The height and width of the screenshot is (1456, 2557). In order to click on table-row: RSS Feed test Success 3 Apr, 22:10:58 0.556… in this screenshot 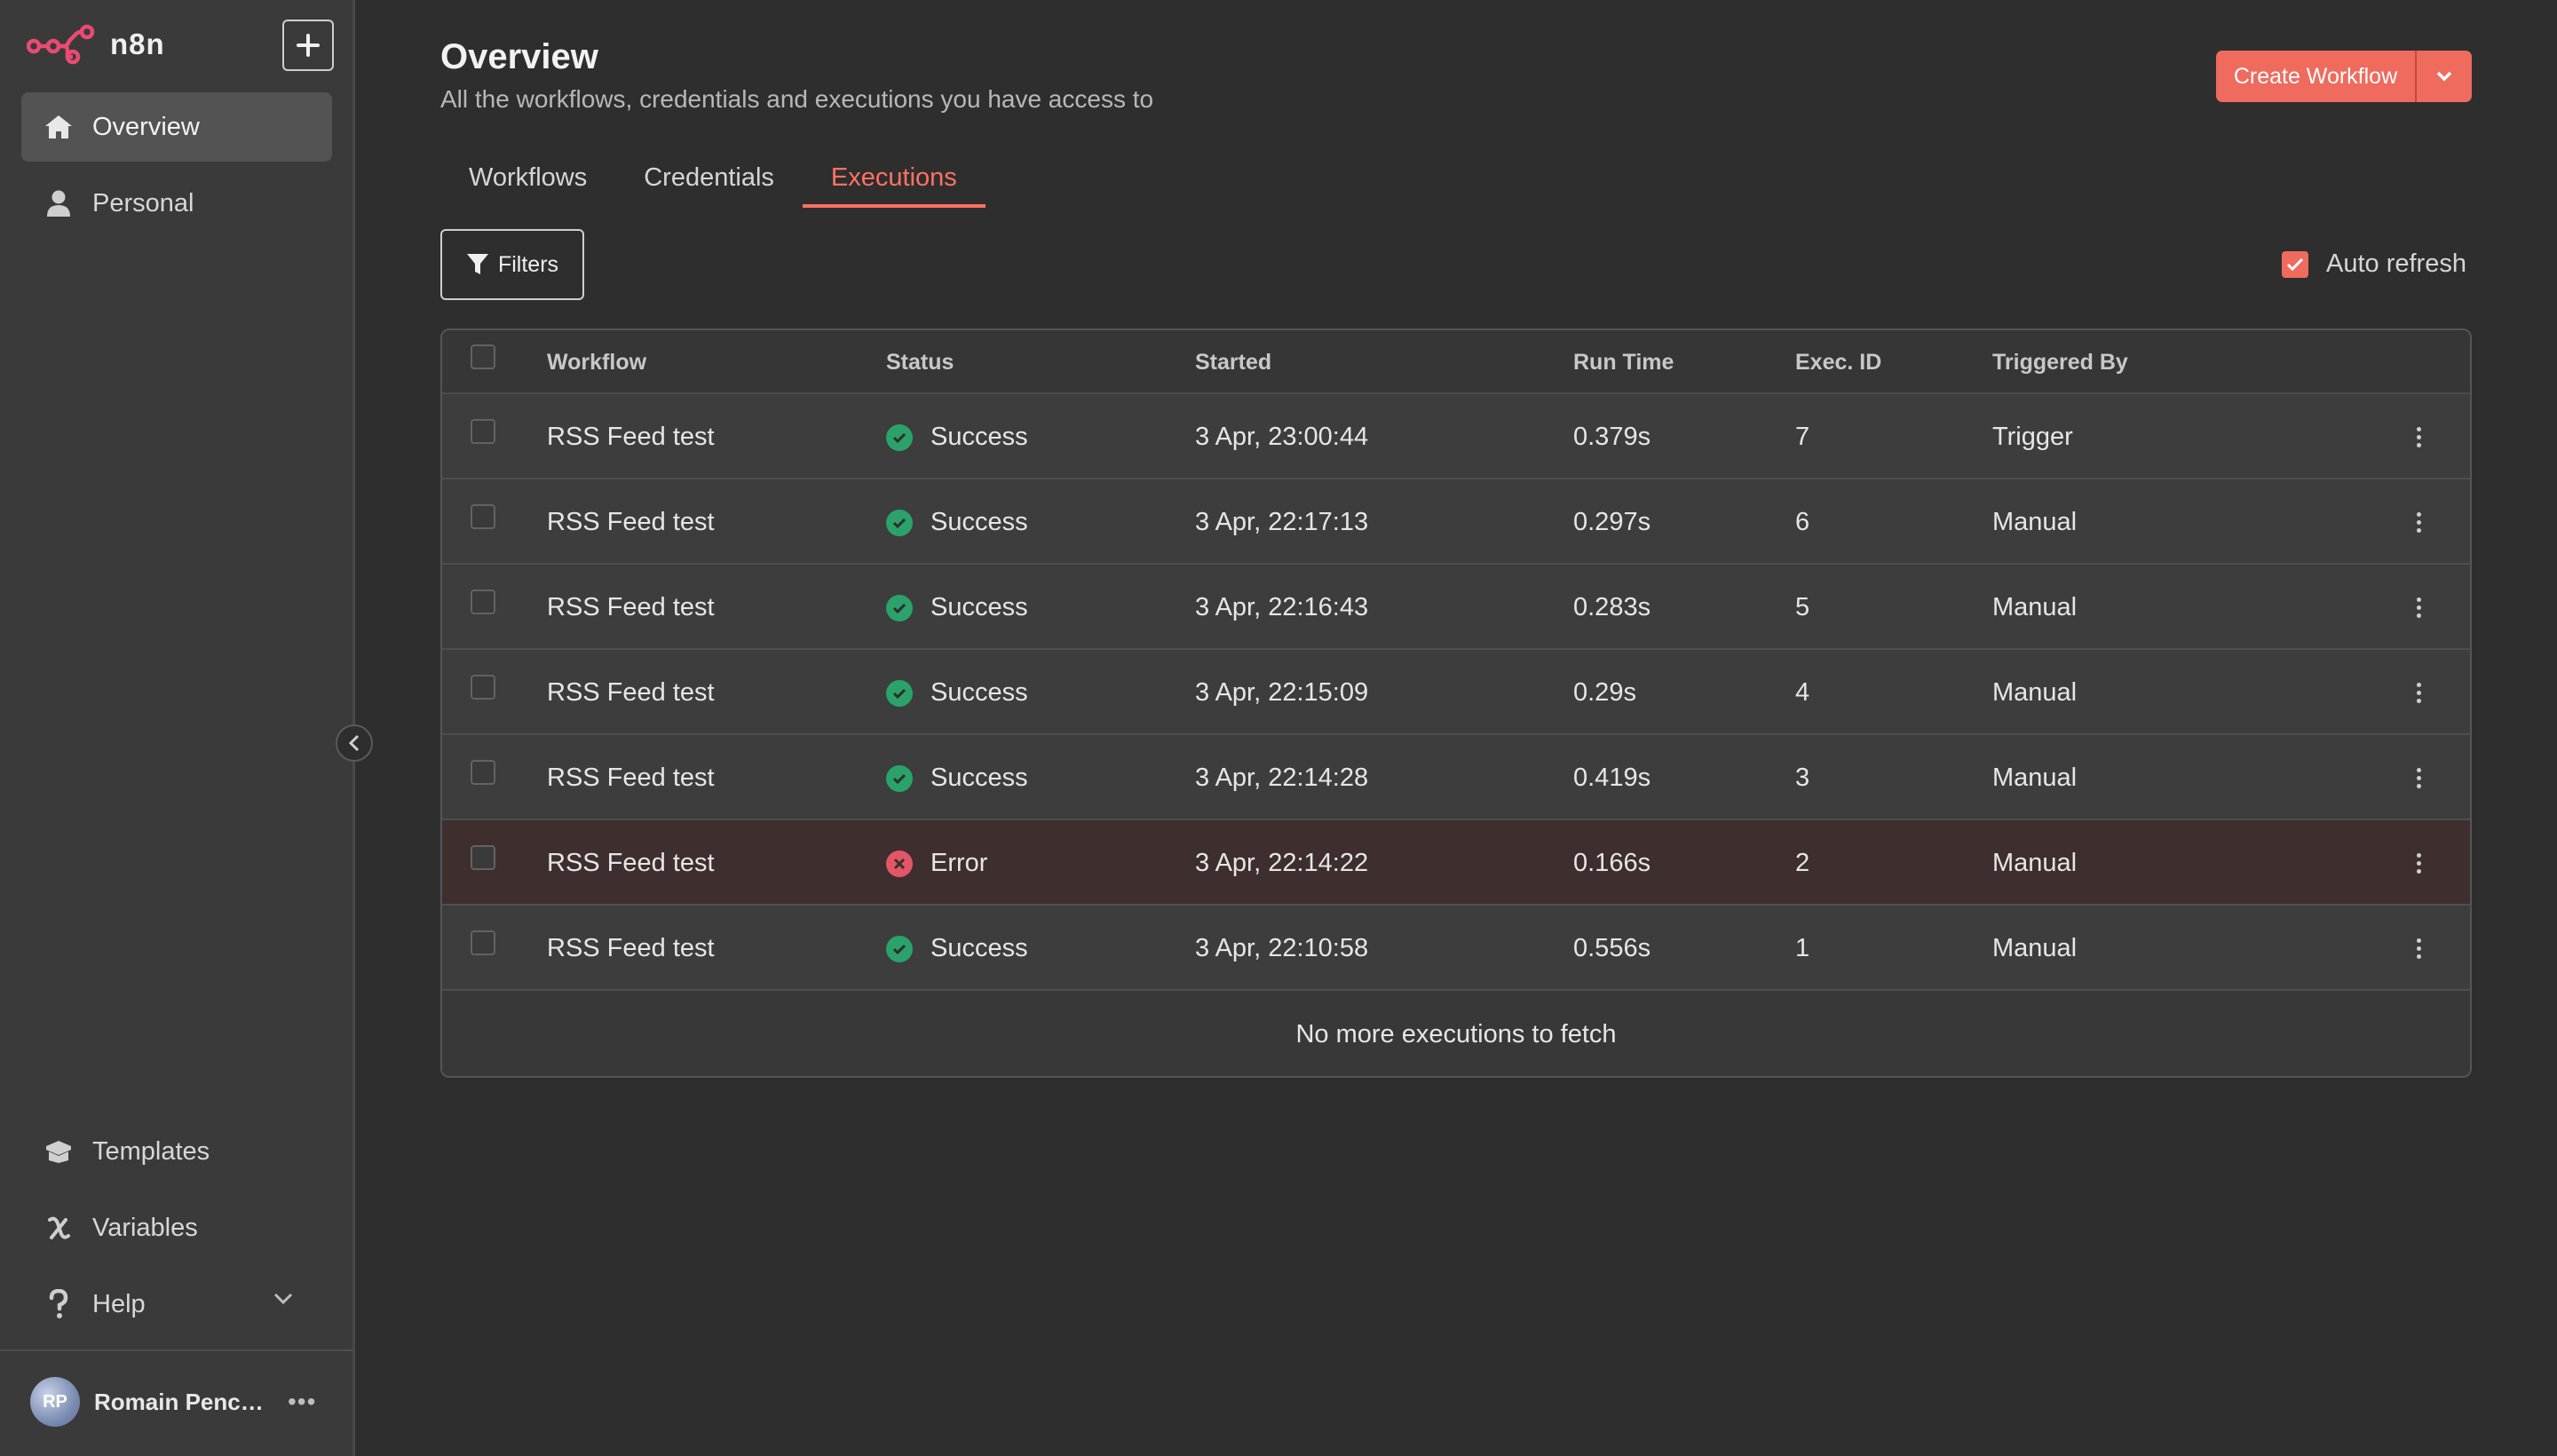, I will do `click(1456, 948)`.